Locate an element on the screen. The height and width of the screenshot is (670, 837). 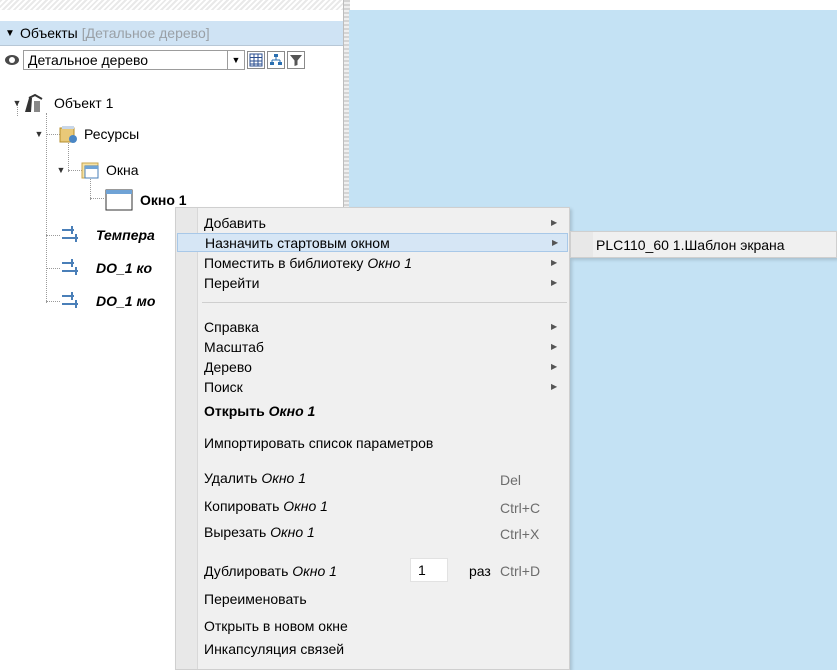
tree-node-do1-a: DO_1 ко is located at coordinates (106, 268).